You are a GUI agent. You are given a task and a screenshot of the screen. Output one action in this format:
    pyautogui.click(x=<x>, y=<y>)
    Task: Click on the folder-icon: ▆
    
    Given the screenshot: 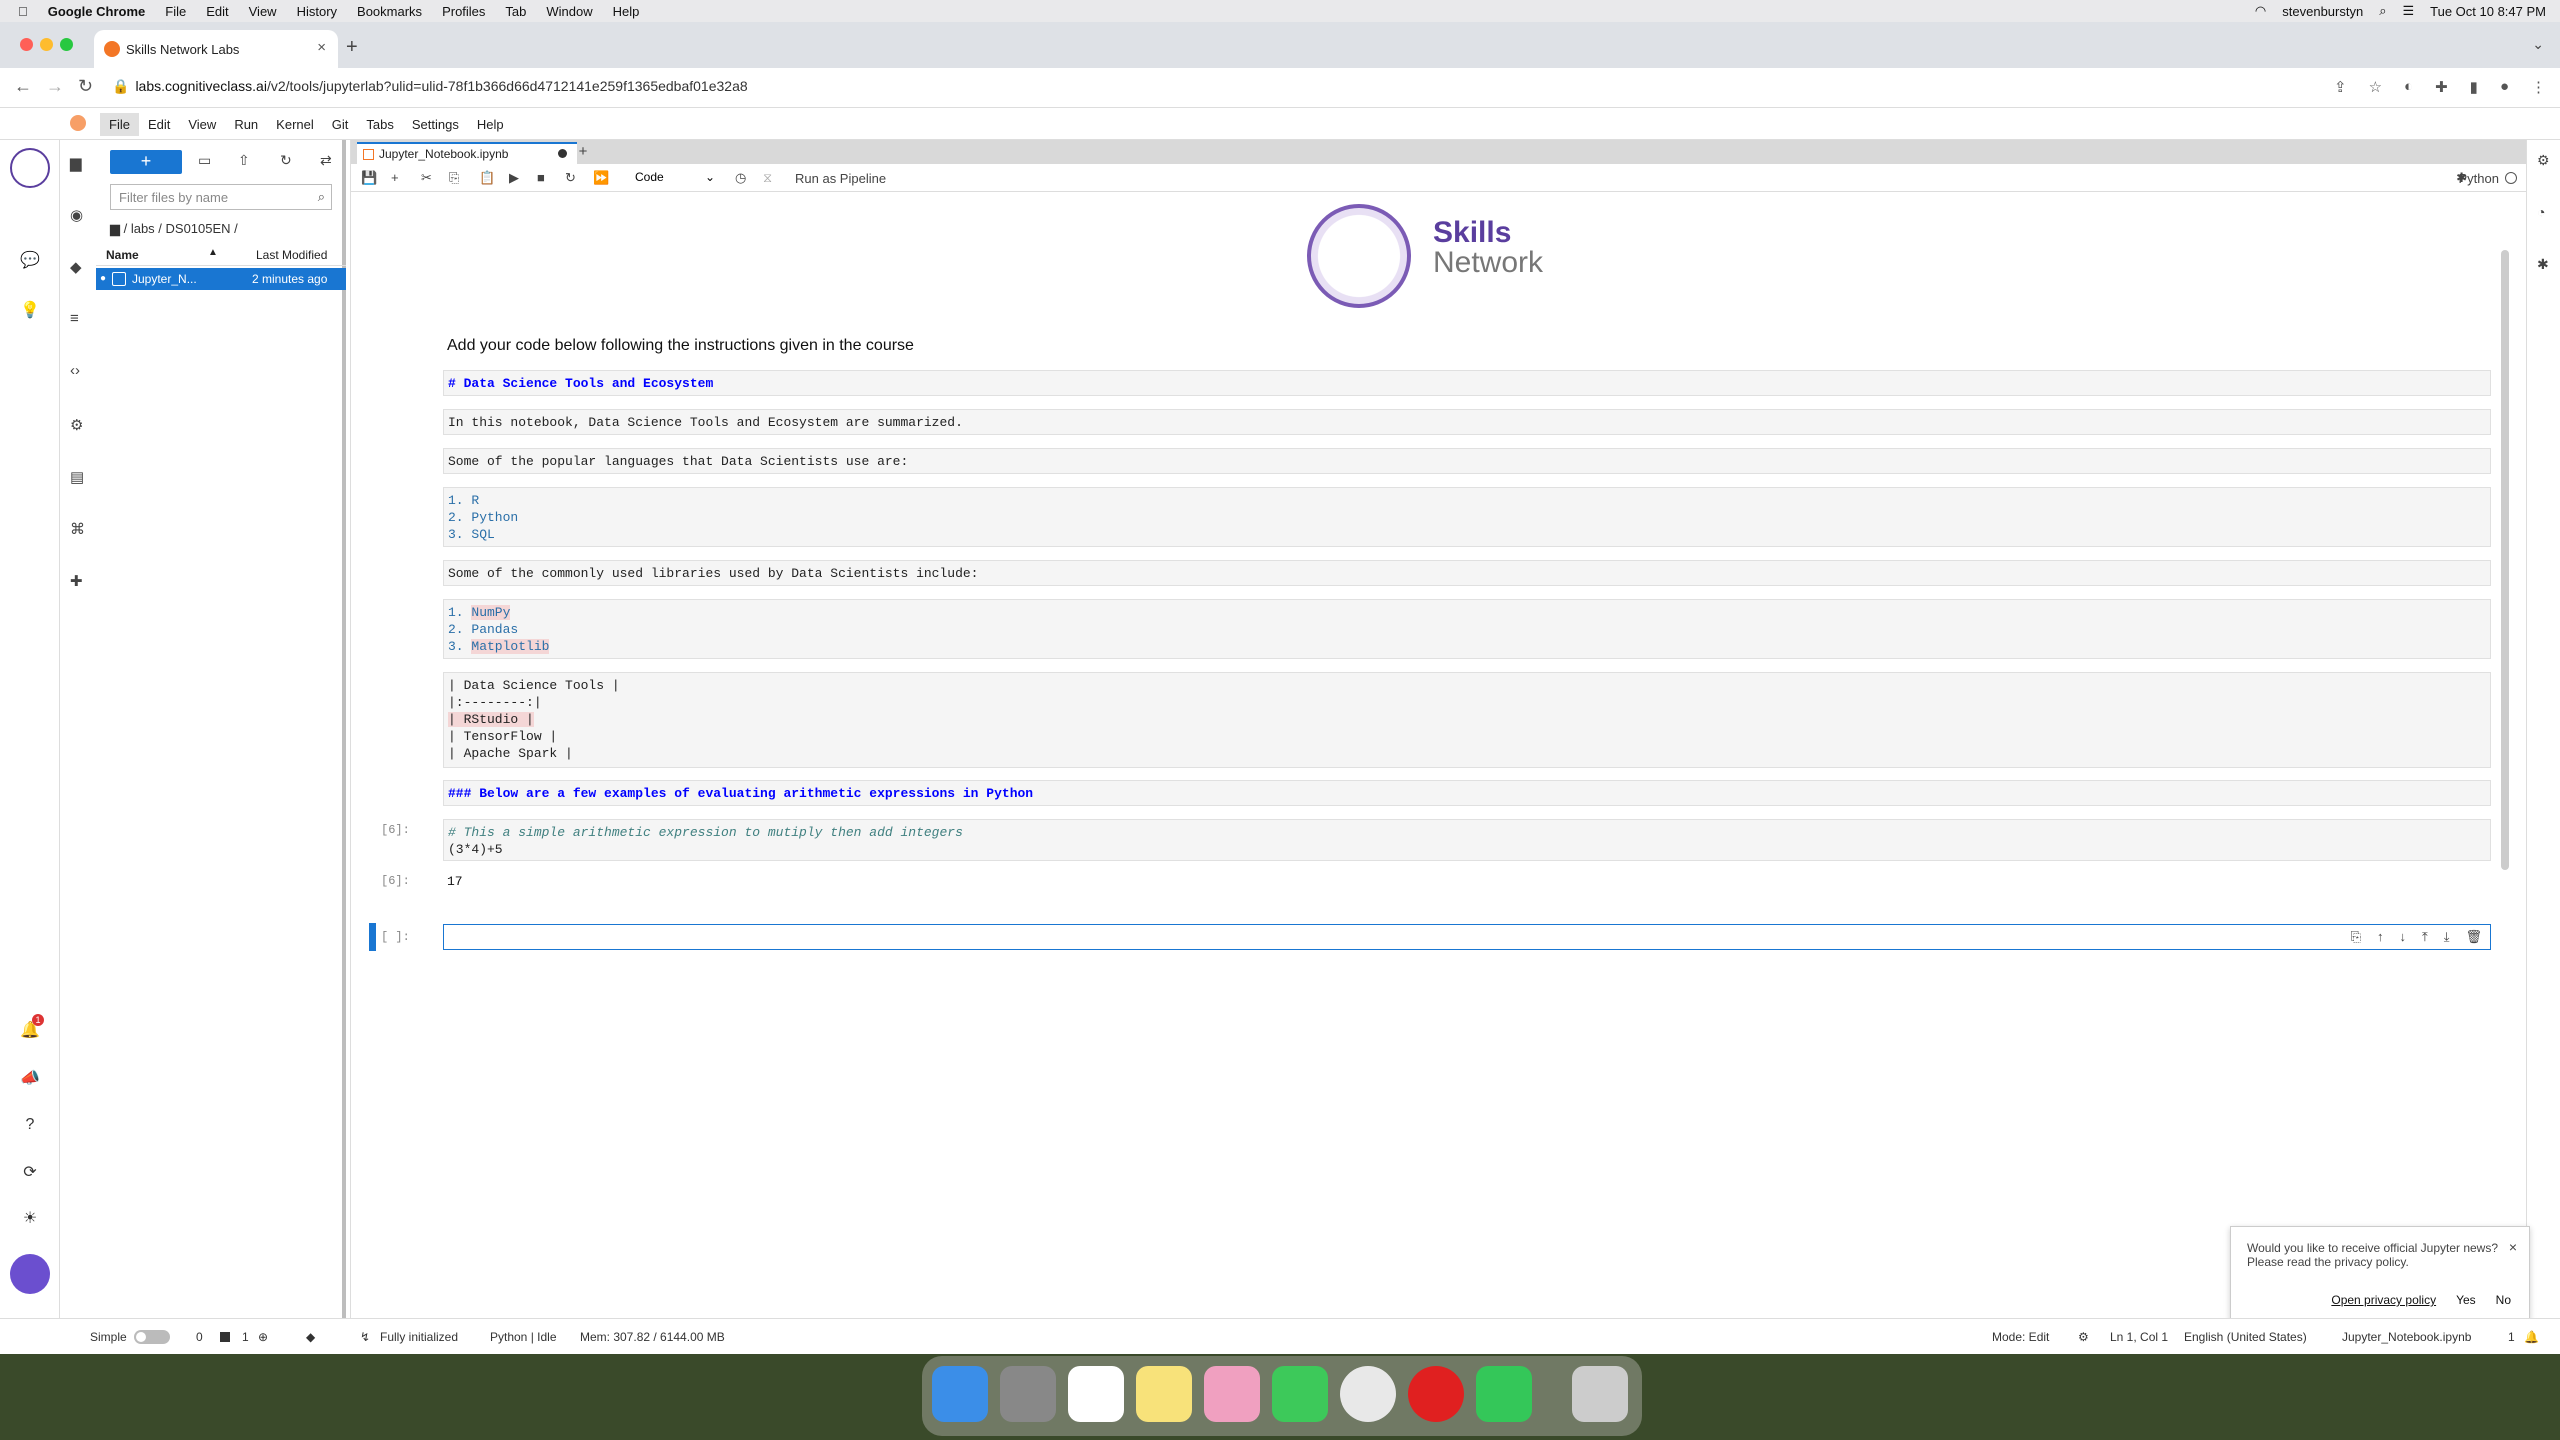 What is the action you would take?
    pyautogui.click(x=76, y=163)
    